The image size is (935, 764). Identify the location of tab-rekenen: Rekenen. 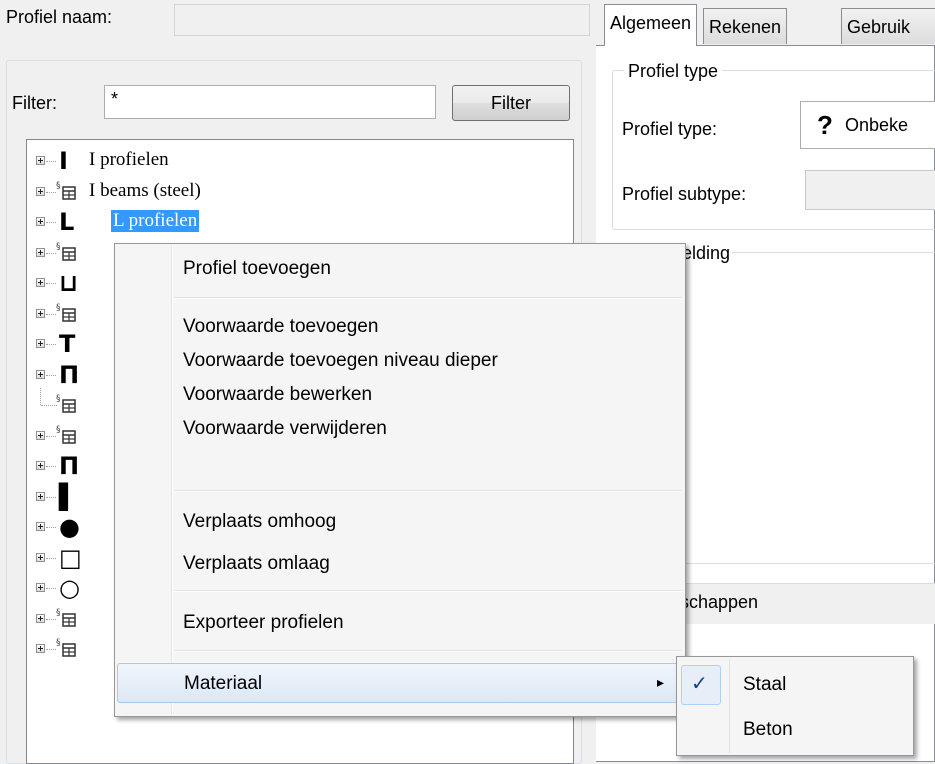
(745, 26).